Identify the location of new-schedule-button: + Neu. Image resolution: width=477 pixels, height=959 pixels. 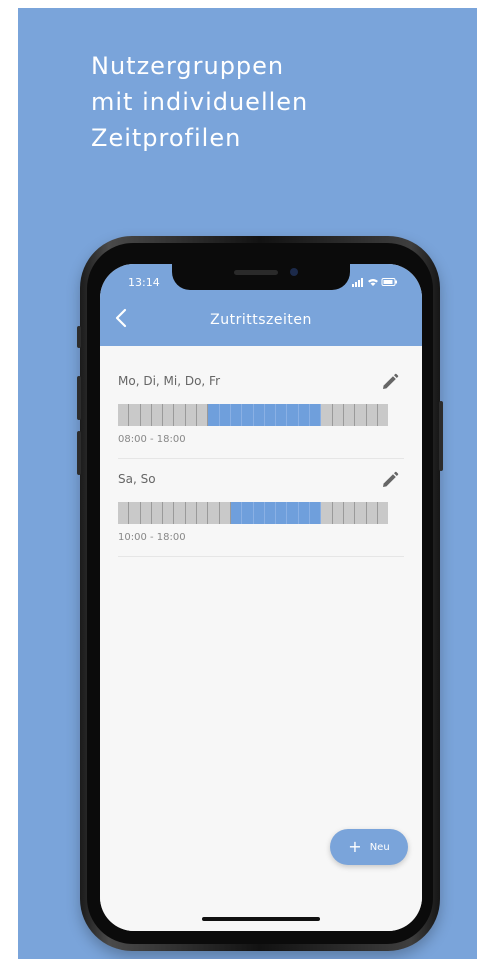
(369, 847).